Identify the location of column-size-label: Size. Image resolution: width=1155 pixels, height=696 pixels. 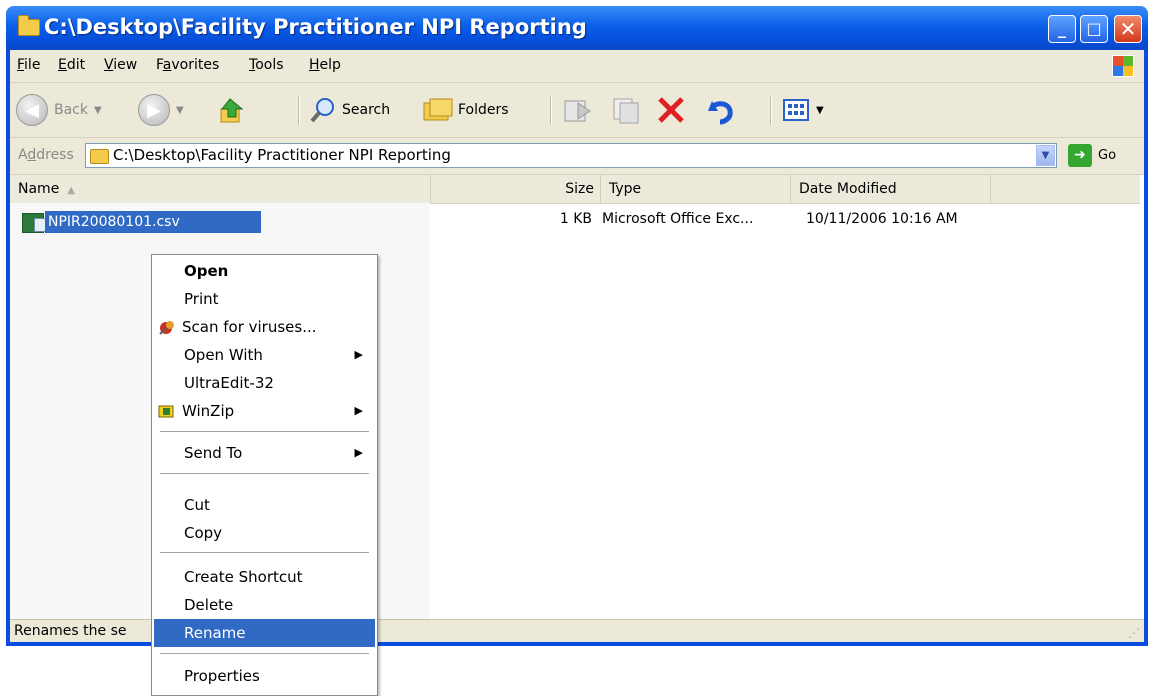
(579, 189).